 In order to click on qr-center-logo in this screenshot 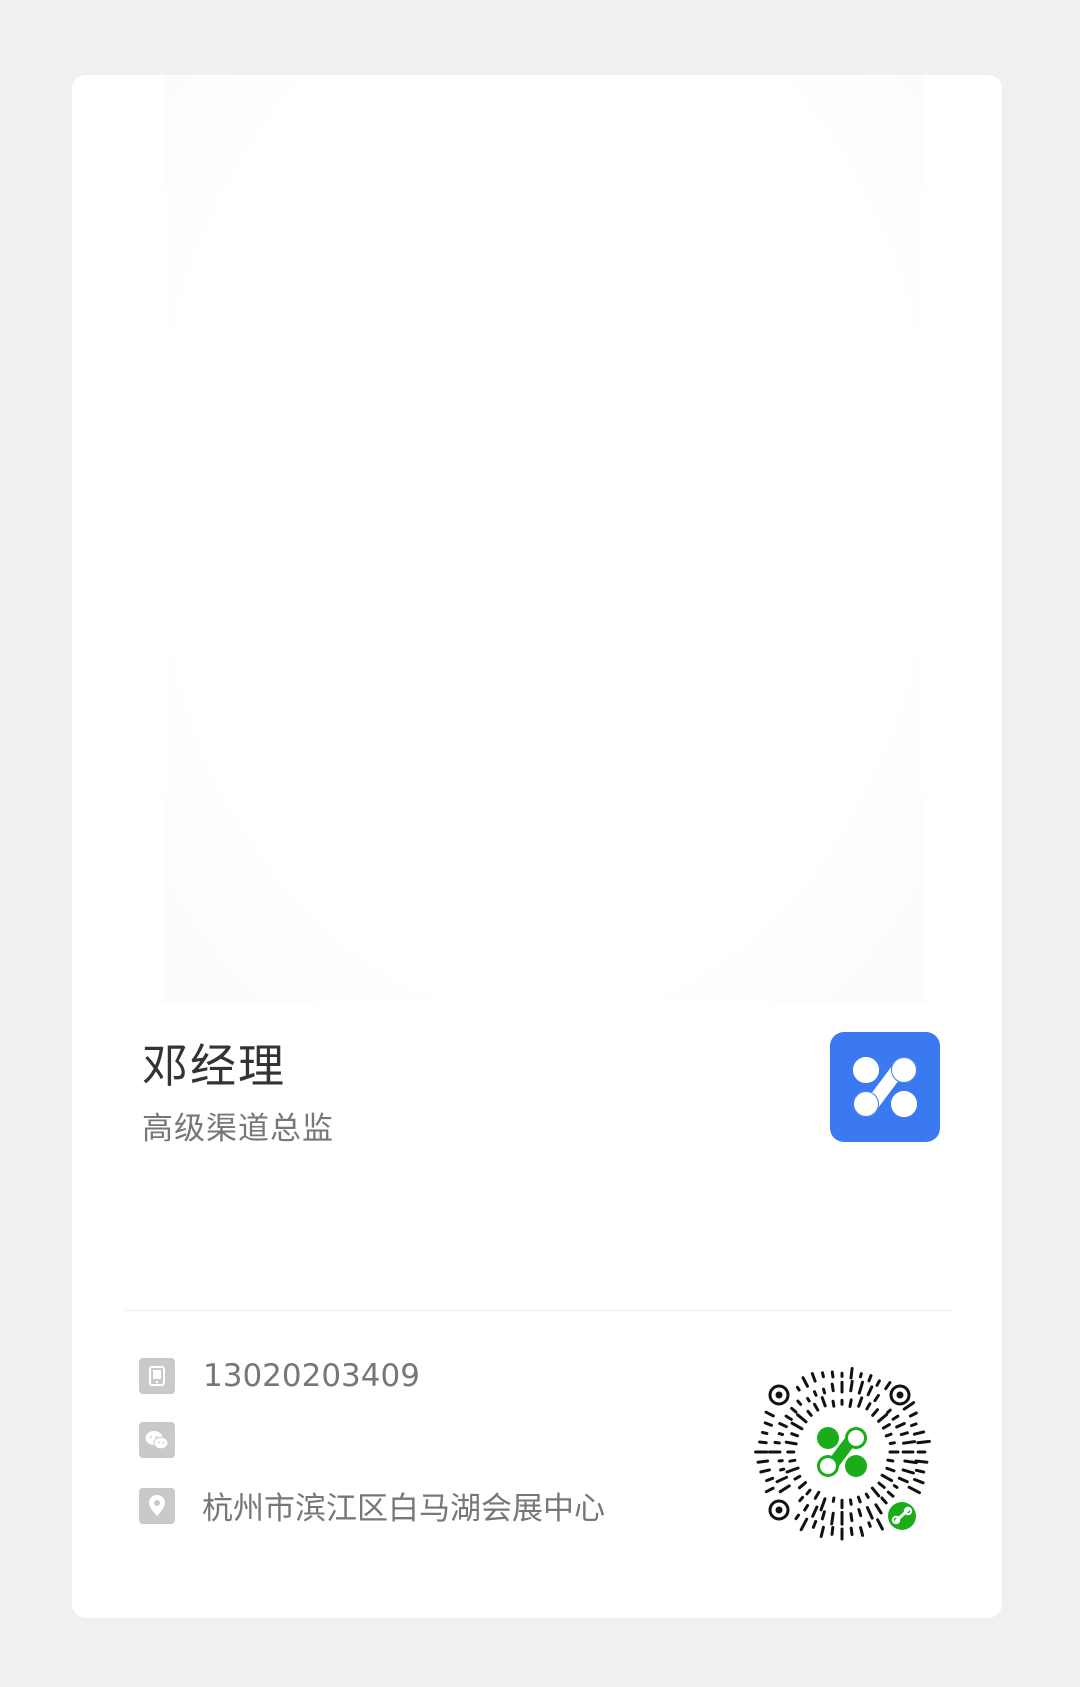, I will do `click(842, 1452)`.